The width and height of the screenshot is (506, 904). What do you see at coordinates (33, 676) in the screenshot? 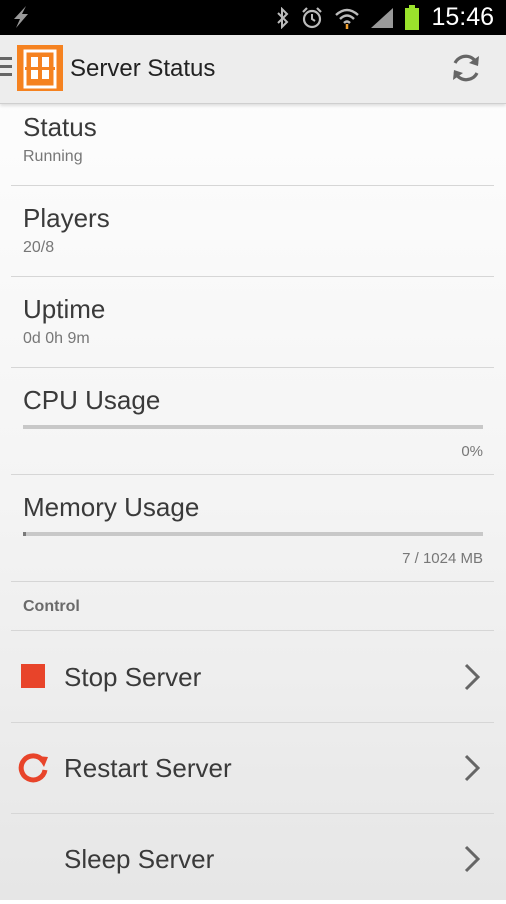
I see `stop-icon` at bounding box center [33, 676].